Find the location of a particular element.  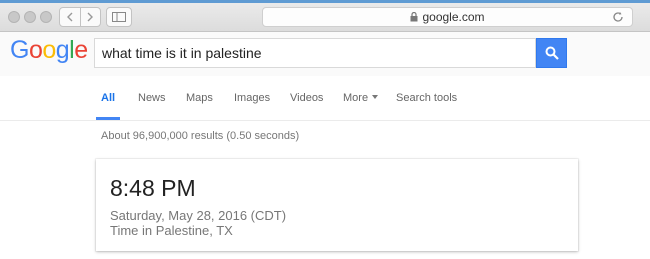

tab-more: More is located at coordinates (361, 98).